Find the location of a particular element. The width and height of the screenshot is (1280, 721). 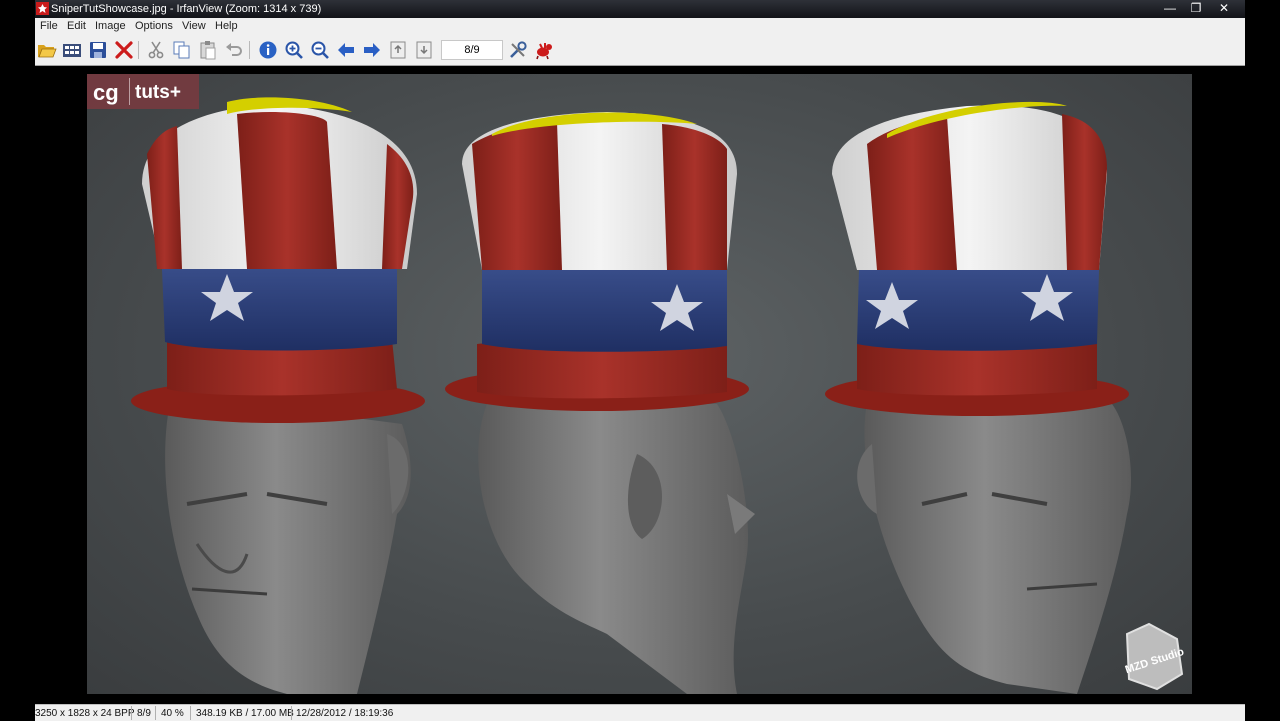

paste-button is located at coordinates (208, 50).